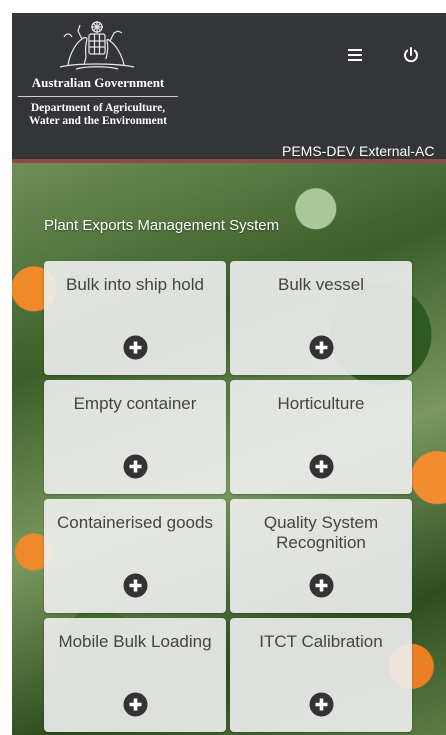 This screenshot has width=446, height=735. I want to click on power-icon, so click(411, 55).